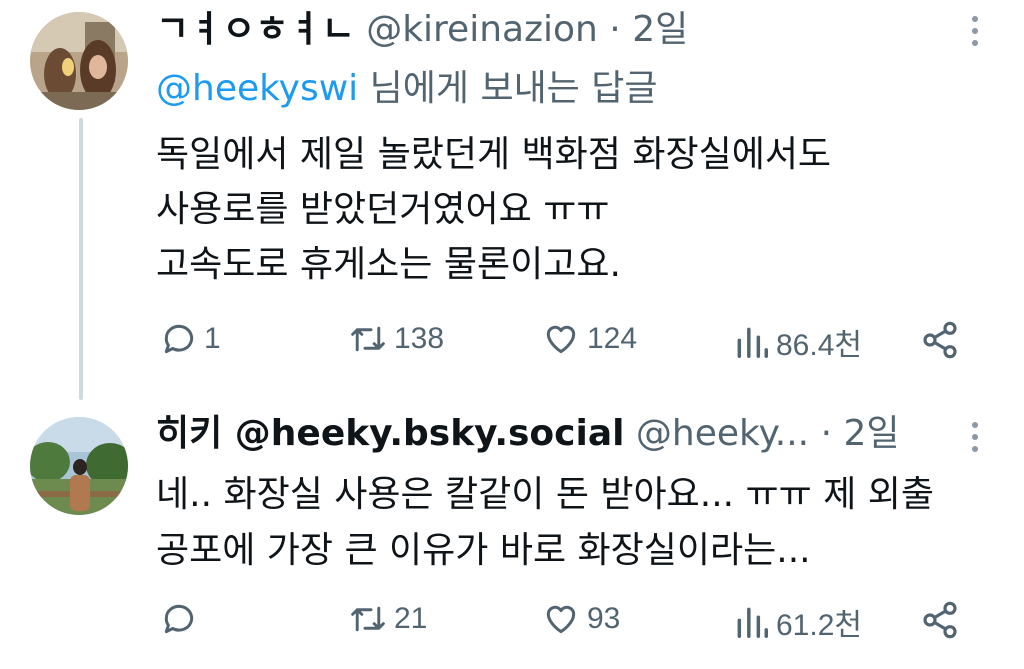 This screenshot has height=669, width=1024. I want to click on display-name: ㄱㅕㅇㅎㅕㄴ, so click(255, 29).